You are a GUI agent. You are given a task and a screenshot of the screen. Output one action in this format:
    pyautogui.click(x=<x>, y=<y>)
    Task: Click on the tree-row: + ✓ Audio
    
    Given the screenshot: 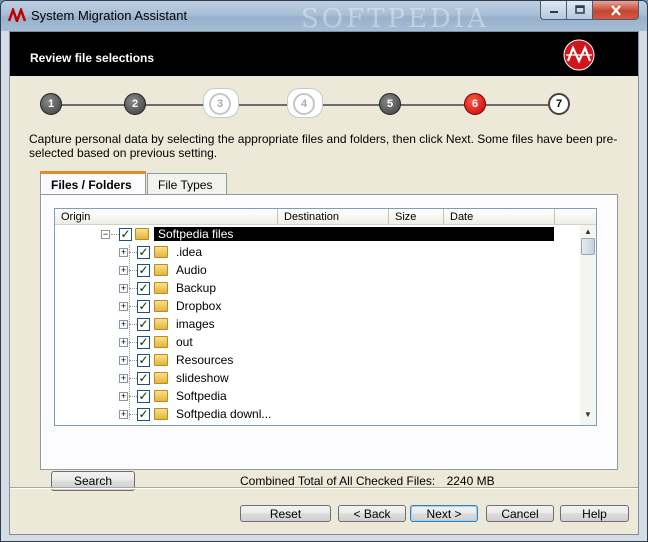 What is the action you would take?
    pyautogui.click(x=317, y=270)
    